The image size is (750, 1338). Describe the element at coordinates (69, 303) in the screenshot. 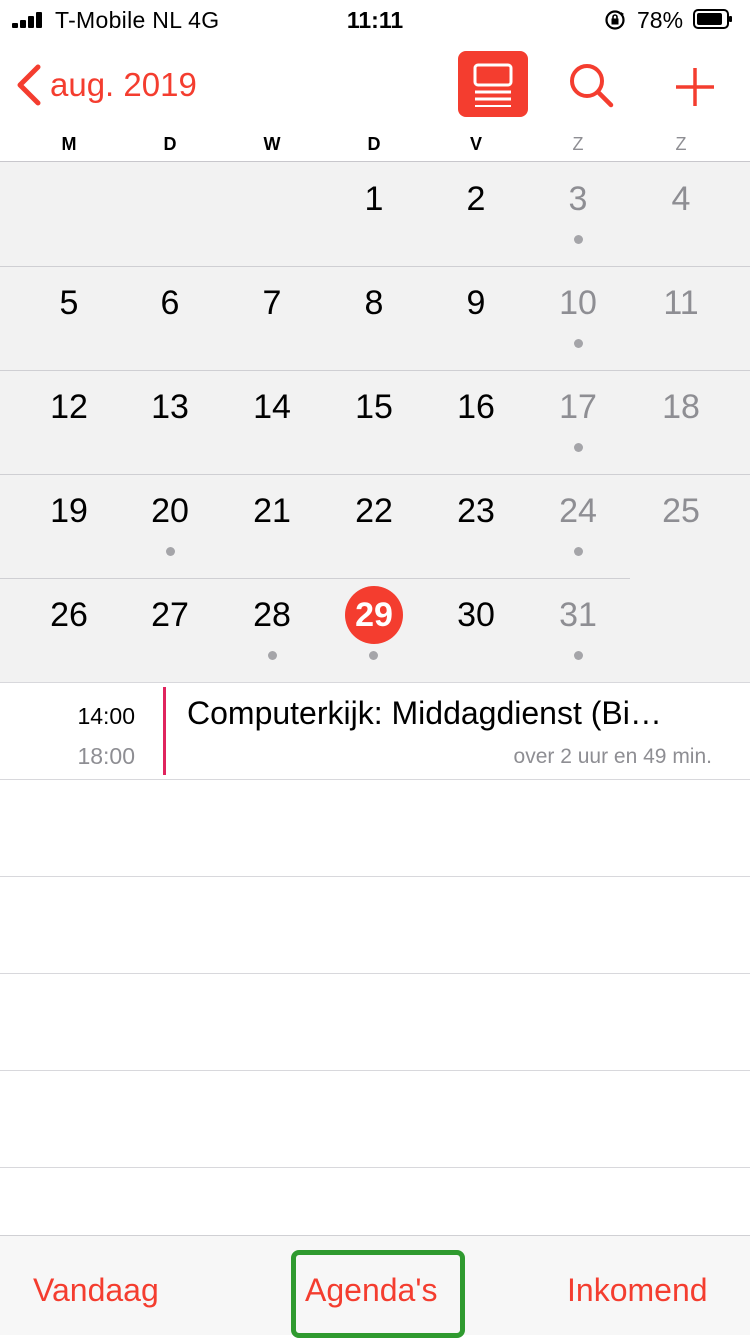

I see `day-cell: 5` at that location.